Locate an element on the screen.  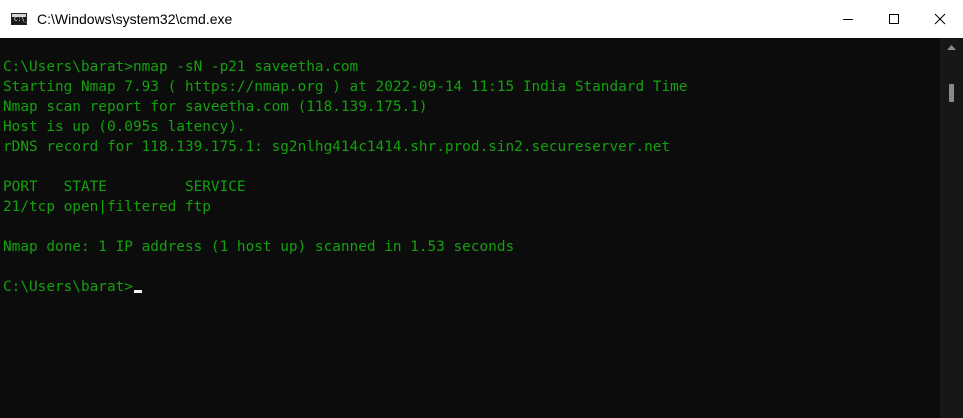
scroll-thumb is located at coordinates (951, 93).